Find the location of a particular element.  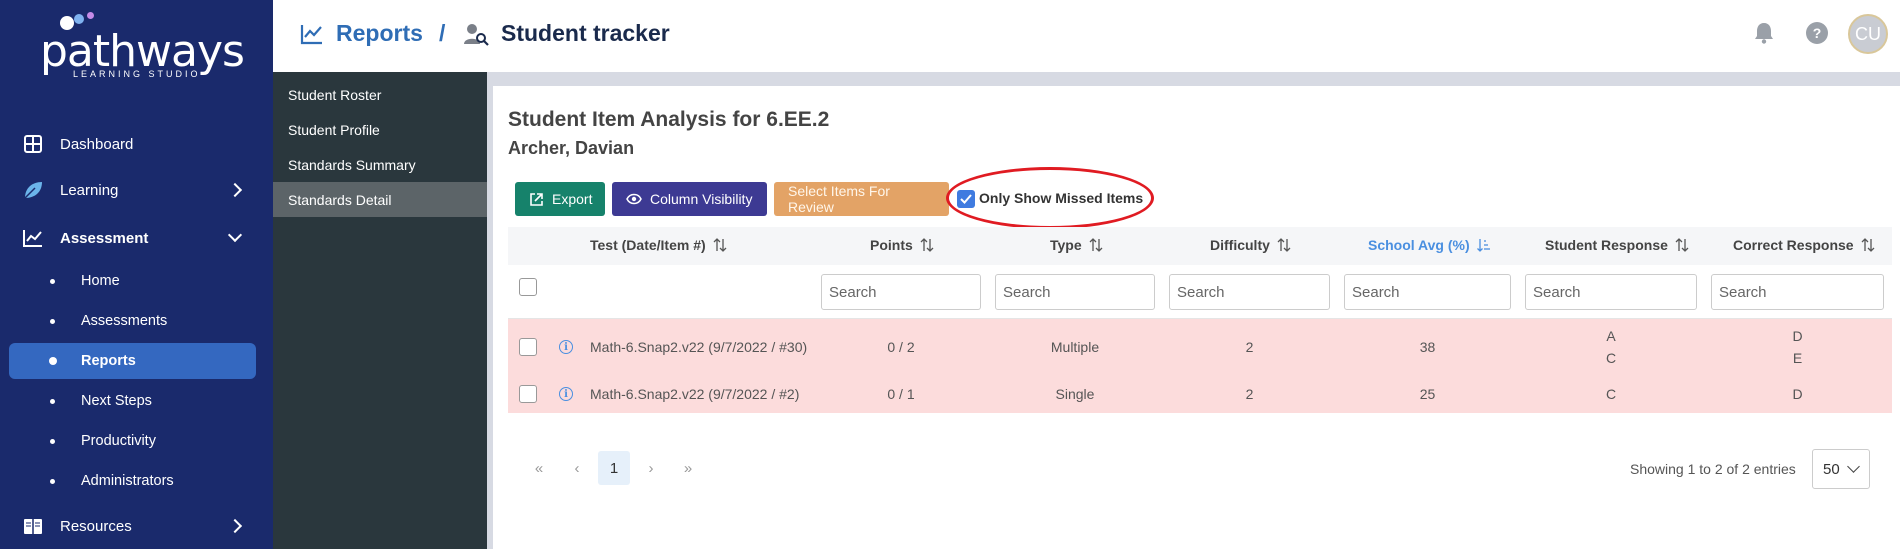

cell-points: 0 / 1 is located at coordinates (901, 394).